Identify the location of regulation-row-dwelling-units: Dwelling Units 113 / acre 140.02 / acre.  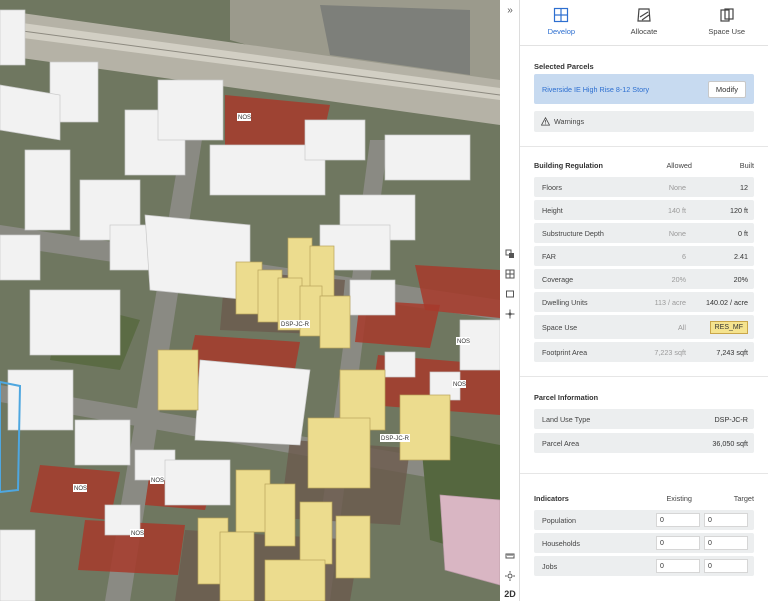
(644, 302).